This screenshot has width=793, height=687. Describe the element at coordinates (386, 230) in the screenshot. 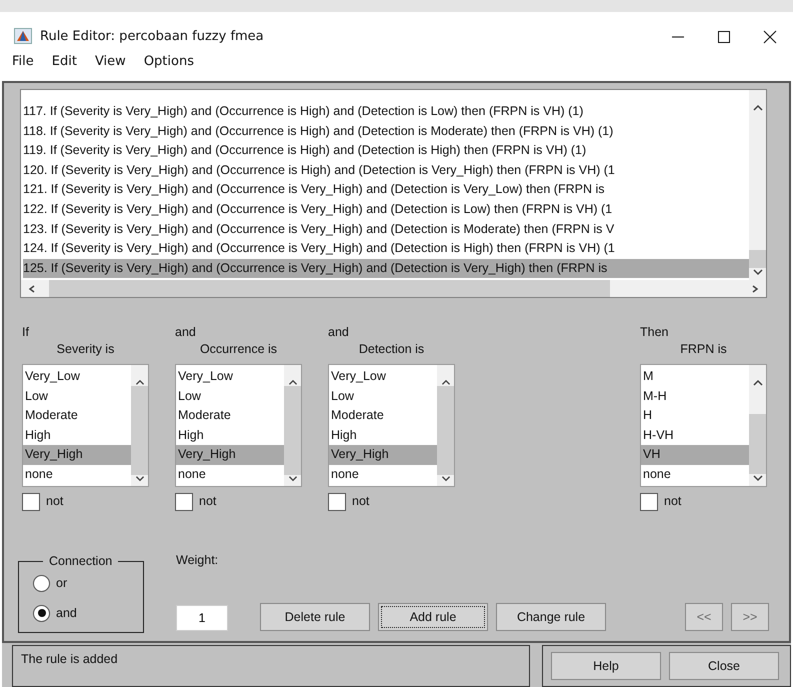

I see `rule-item: 123. If (Severity is Very_High) and (Occurrence is Very_High) and (Detection is Moderate) then (FRPN is V` at that location.